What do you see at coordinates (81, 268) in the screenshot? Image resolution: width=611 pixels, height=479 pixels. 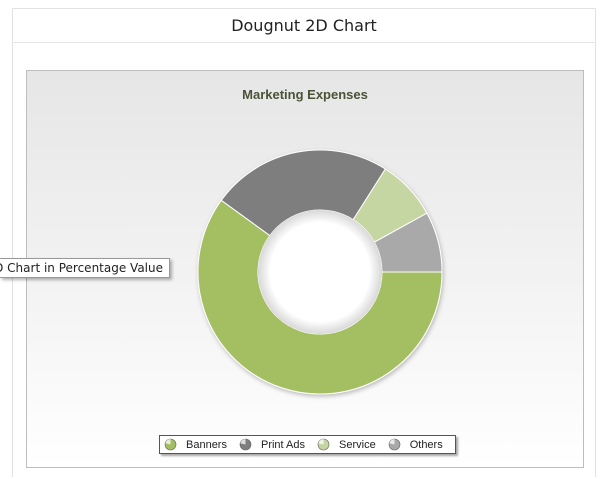 I see `tooltip-text: D Chart in Percentage Value` at bounding box center [81, 268].